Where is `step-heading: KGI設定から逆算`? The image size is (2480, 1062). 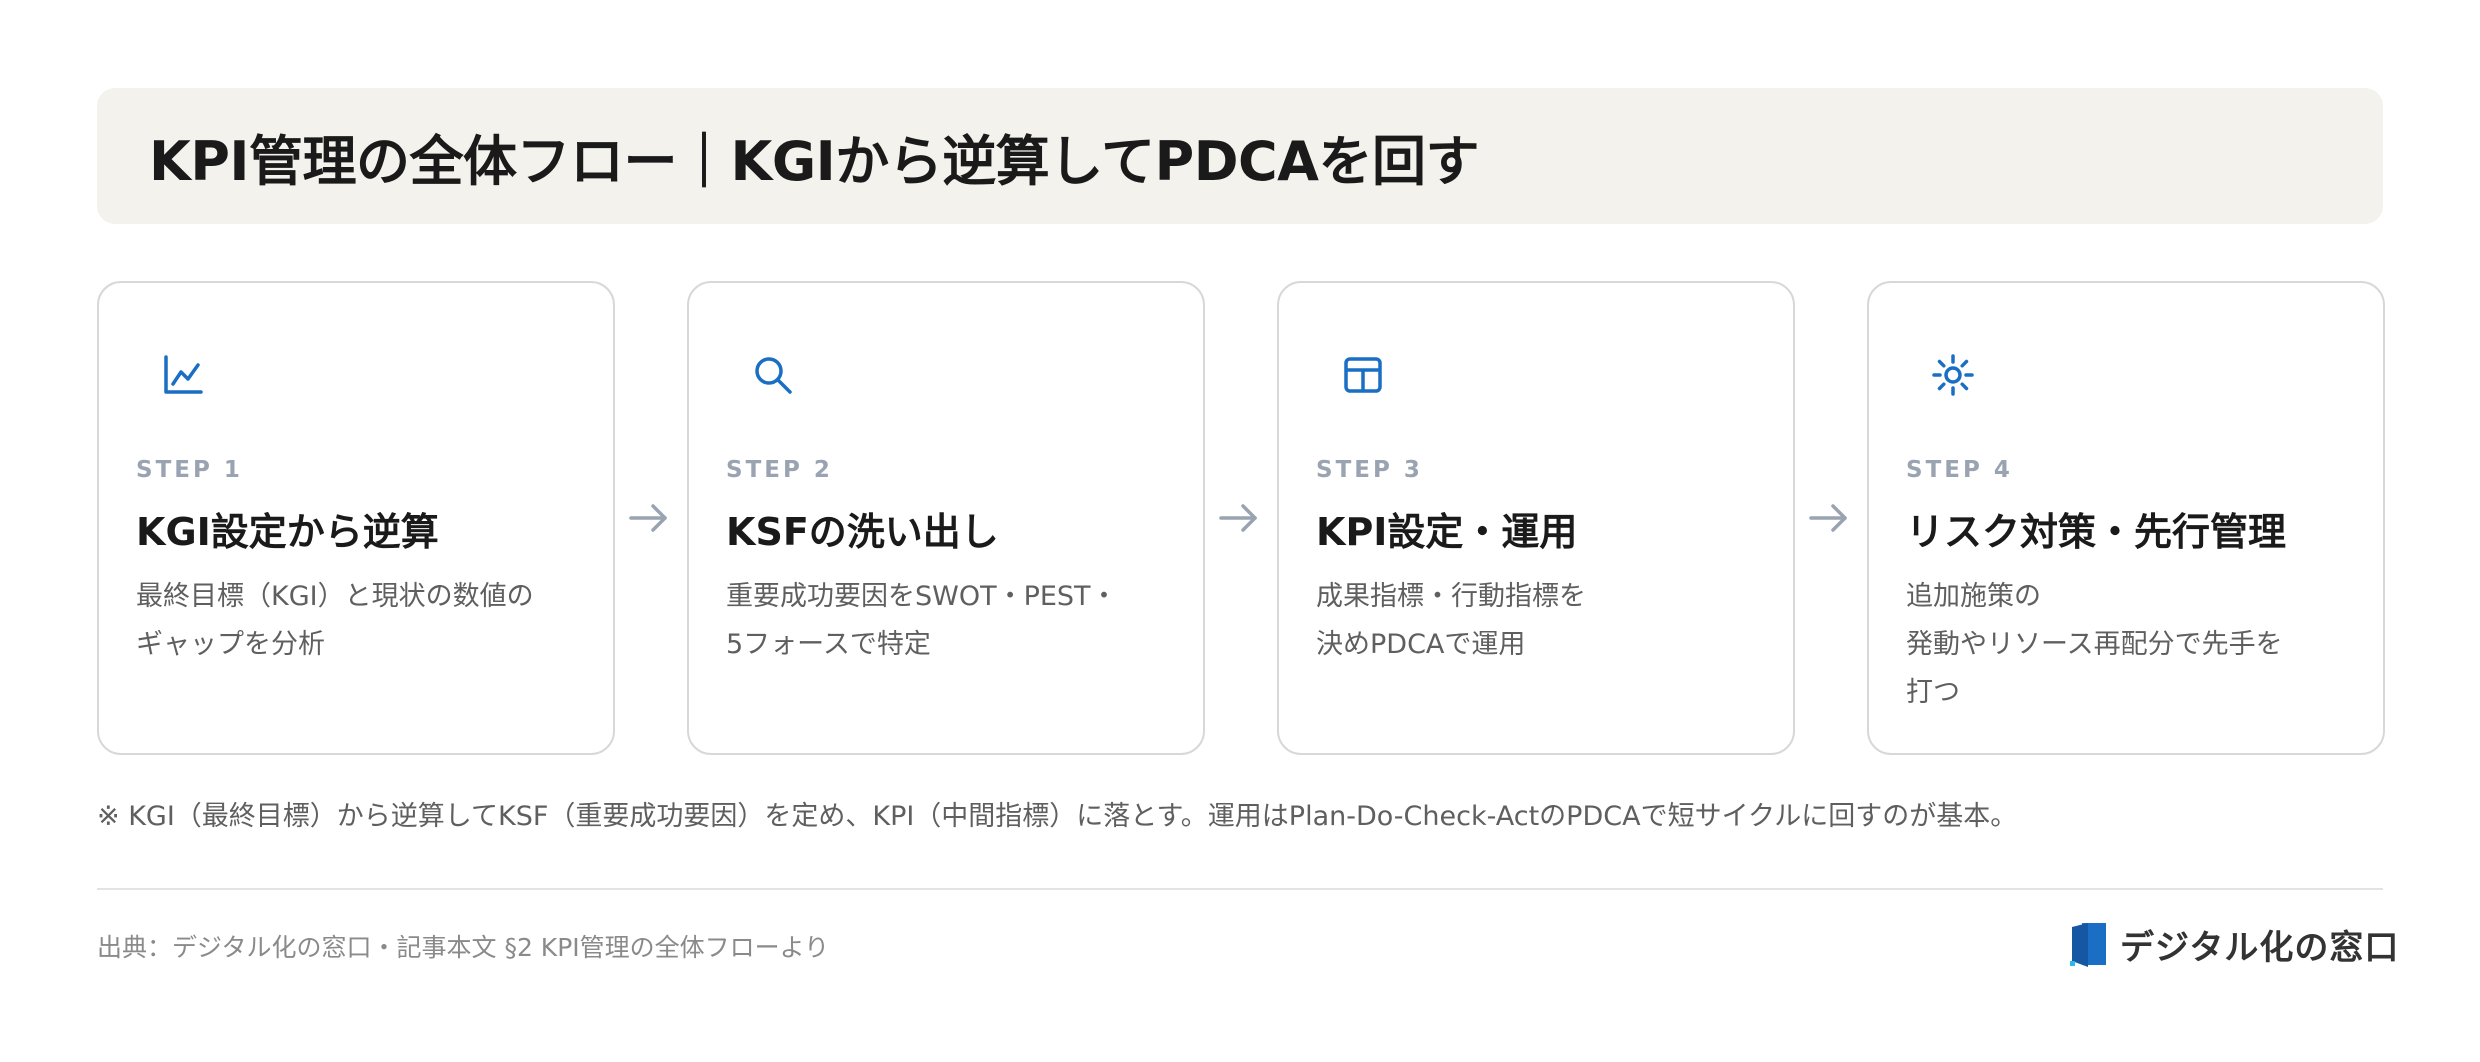 step-heading: KGI設定から逆算 is located at coordinates (287, 532).